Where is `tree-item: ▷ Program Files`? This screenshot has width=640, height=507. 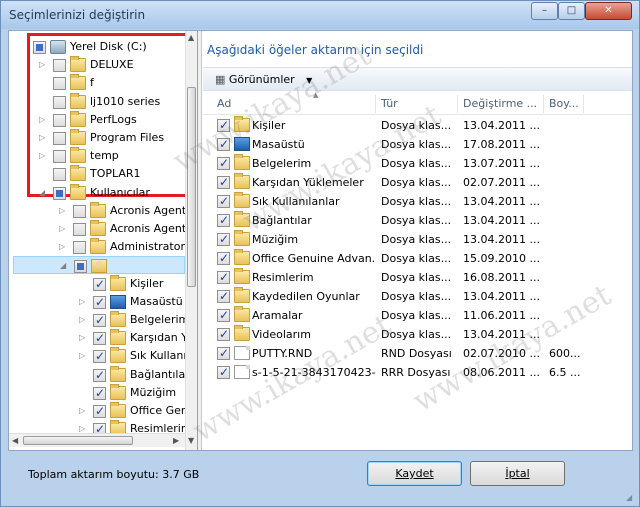 tree-item: ▷ Program Files is located at coordinates (99, 138).